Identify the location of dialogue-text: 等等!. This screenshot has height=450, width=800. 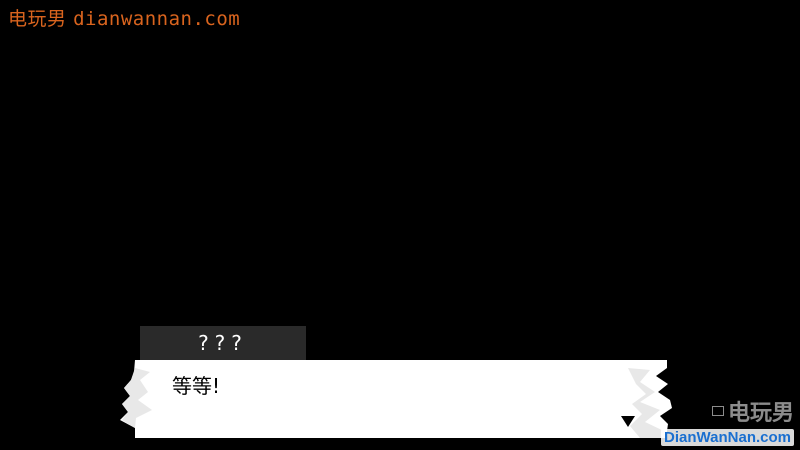
(196, 386).